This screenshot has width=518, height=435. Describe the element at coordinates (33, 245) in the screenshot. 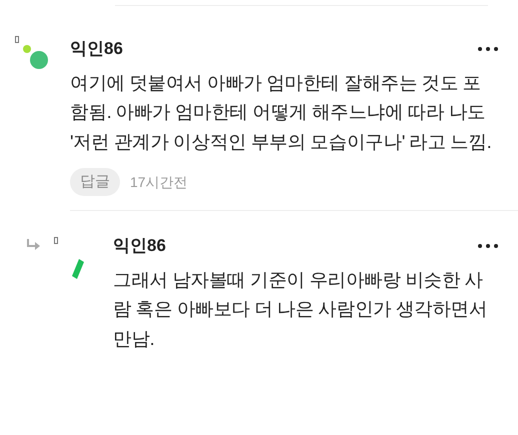

I see `reply-arrow-icon` at that location.